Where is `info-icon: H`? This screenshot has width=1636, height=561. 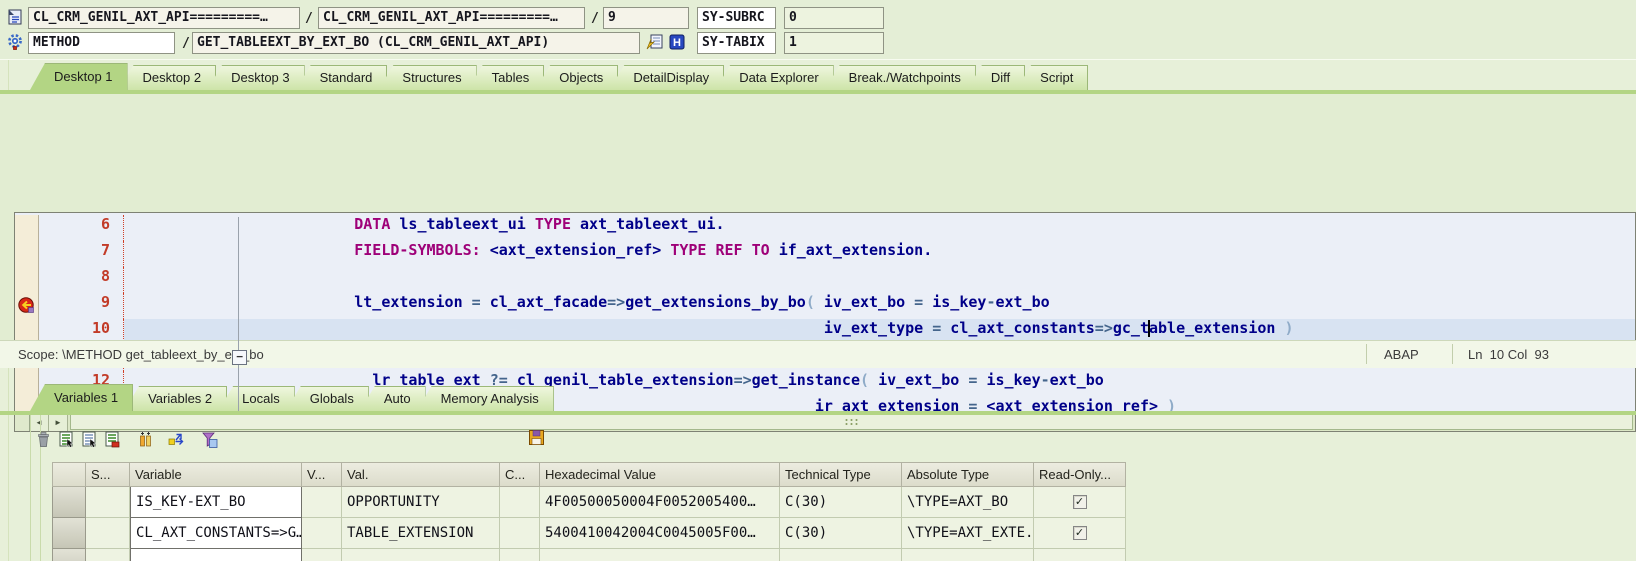 info-icon: H is located at coordinates (677, 42).